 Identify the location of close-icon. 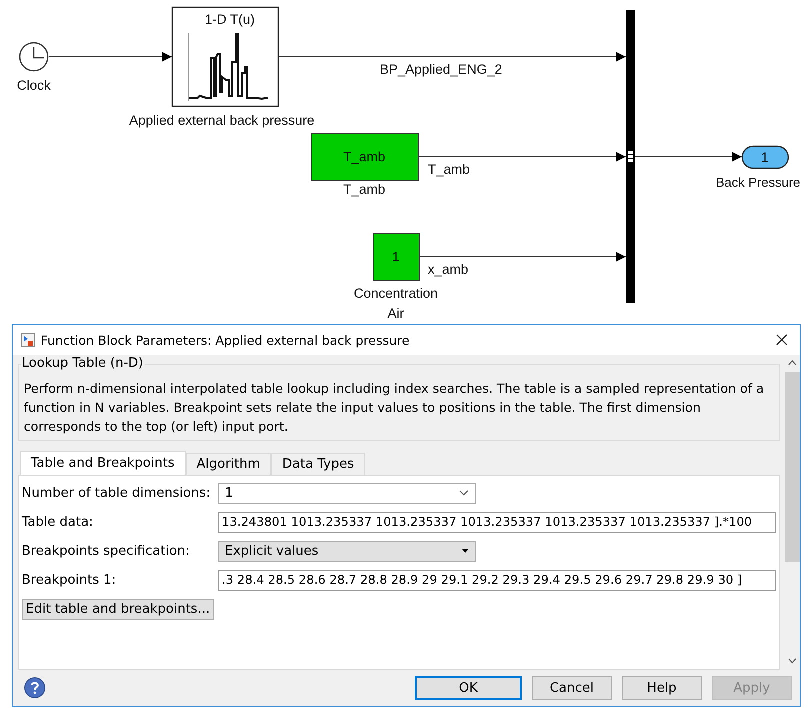
(782, 340).